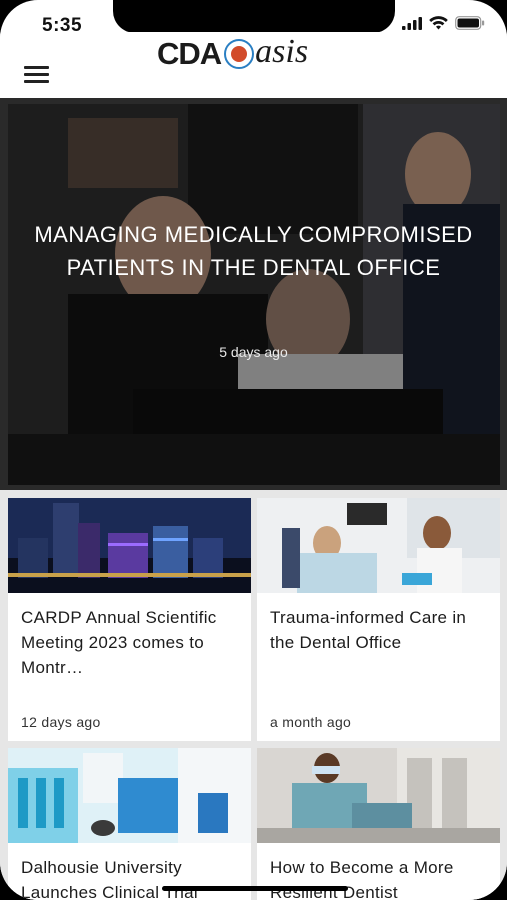 This screenshot has height=900, width=507. What do you see at coordinates (381, 877) in the screenshot?
I see `article-card-title: How to Become a More Resilient Dentist` at bounding box center [381, 877].